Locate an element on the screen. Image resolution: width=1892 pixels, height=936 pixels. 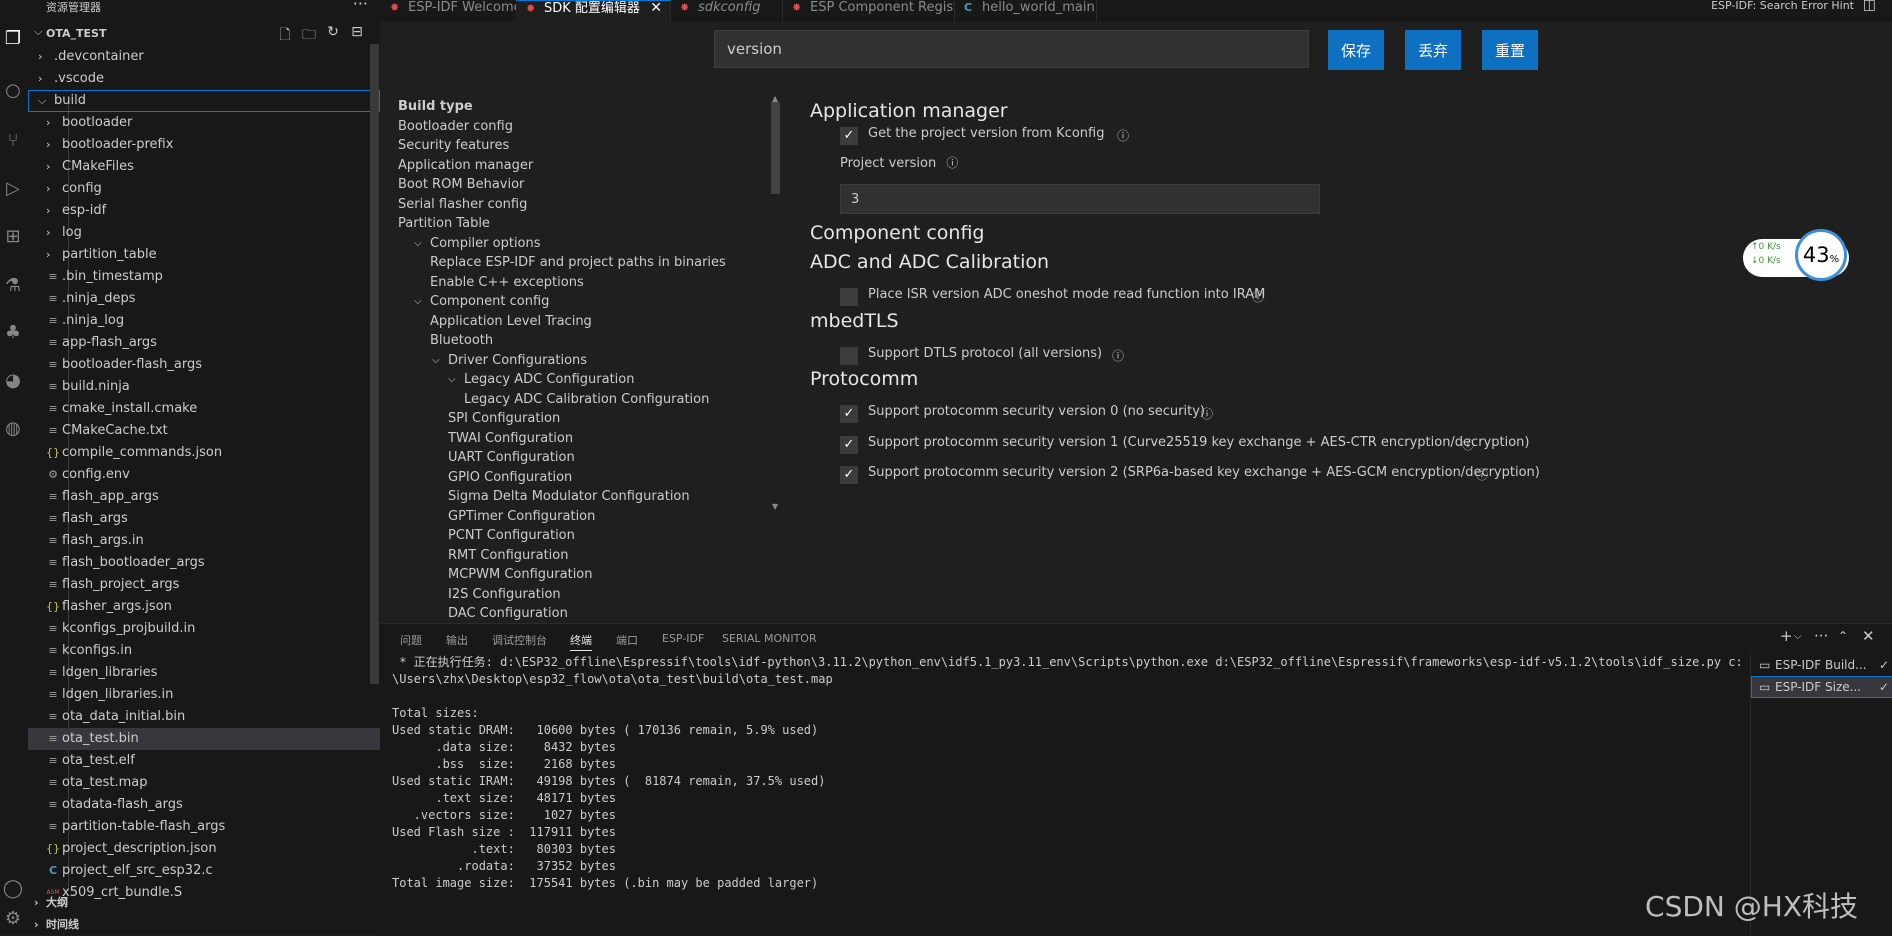
sidebar-scrollbar is located at coordinates (374, 364).